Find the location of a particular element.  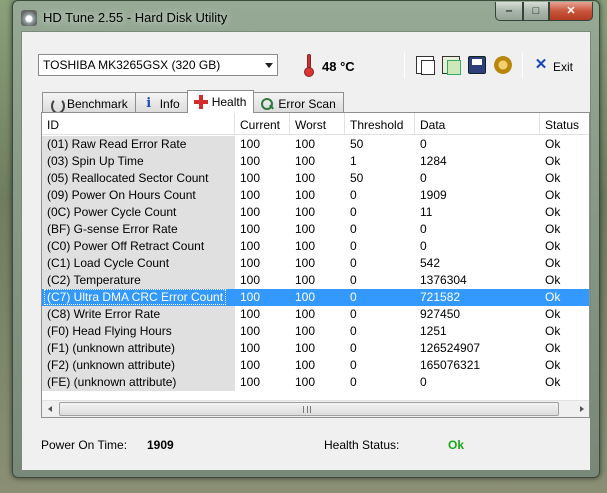

health-status-value: Ok is located at coordinates (456, 445).